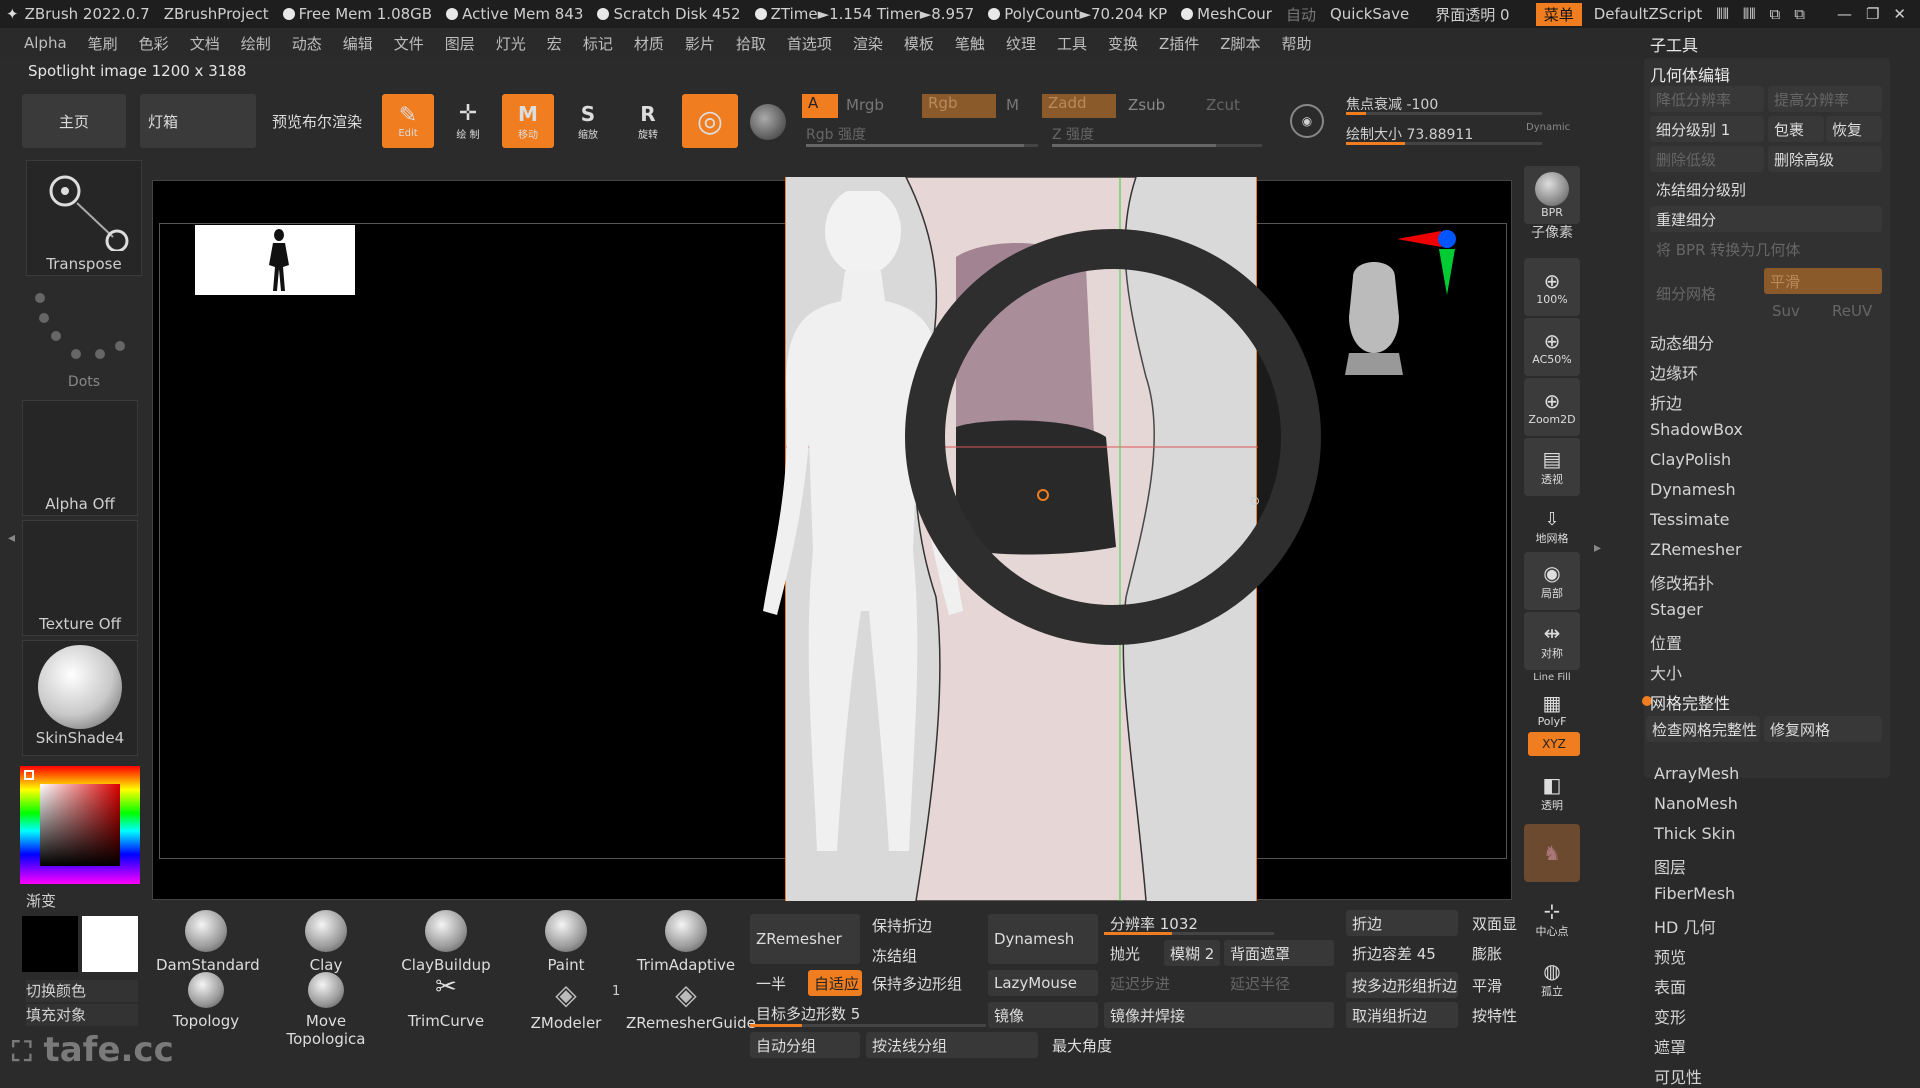 This screenshot has width=1920, height=1088. Describe the element at coordinates (1548, 127) in the screenshot. I see `dynamic-toggle: Dynamic` at that location.